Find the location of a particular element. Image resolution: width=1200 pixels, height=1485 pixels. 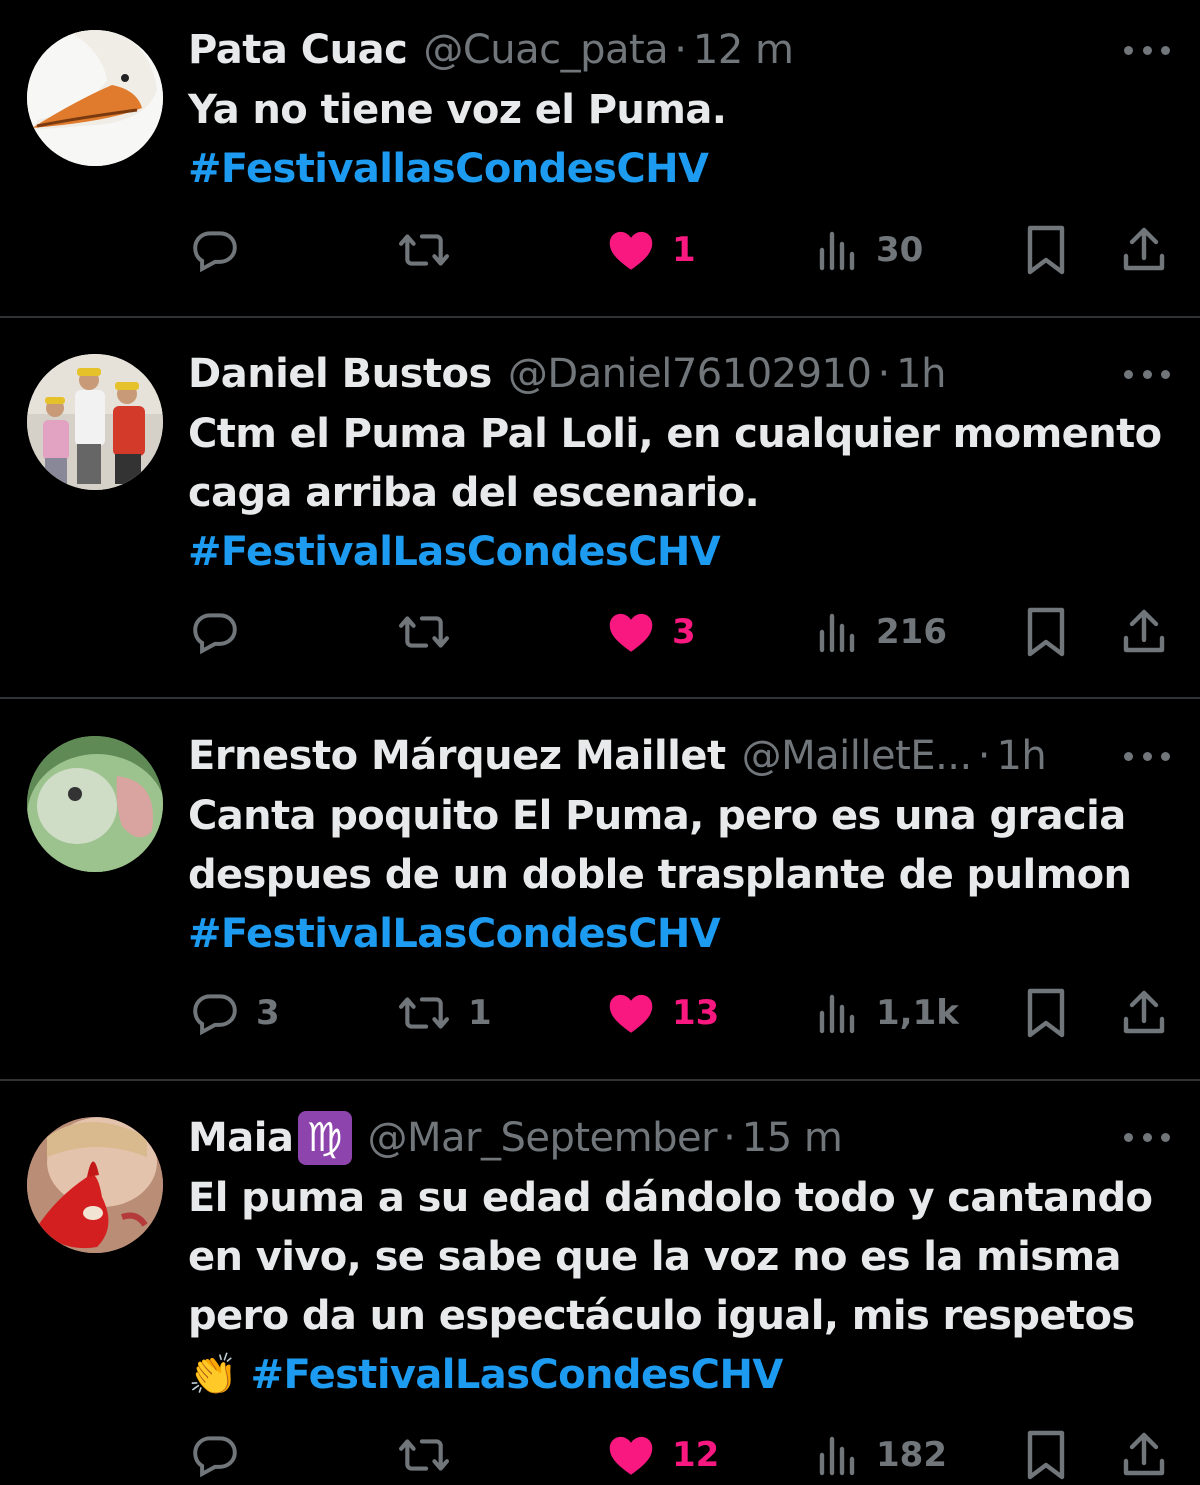

like-button: 13 is located at coordinates (662, 1013).